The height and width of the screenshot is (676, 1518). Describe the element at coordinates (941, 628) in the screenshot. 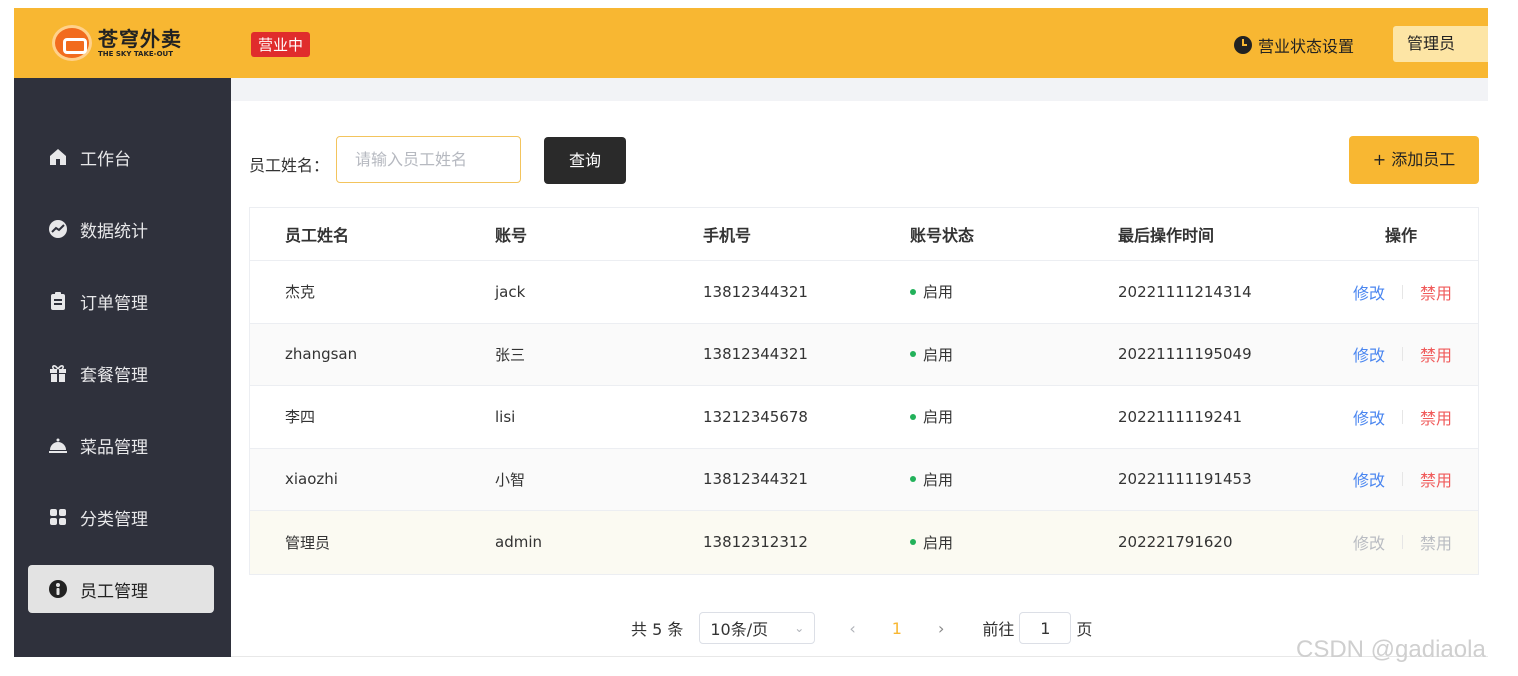

I see `next-page-button: ›` at that location.